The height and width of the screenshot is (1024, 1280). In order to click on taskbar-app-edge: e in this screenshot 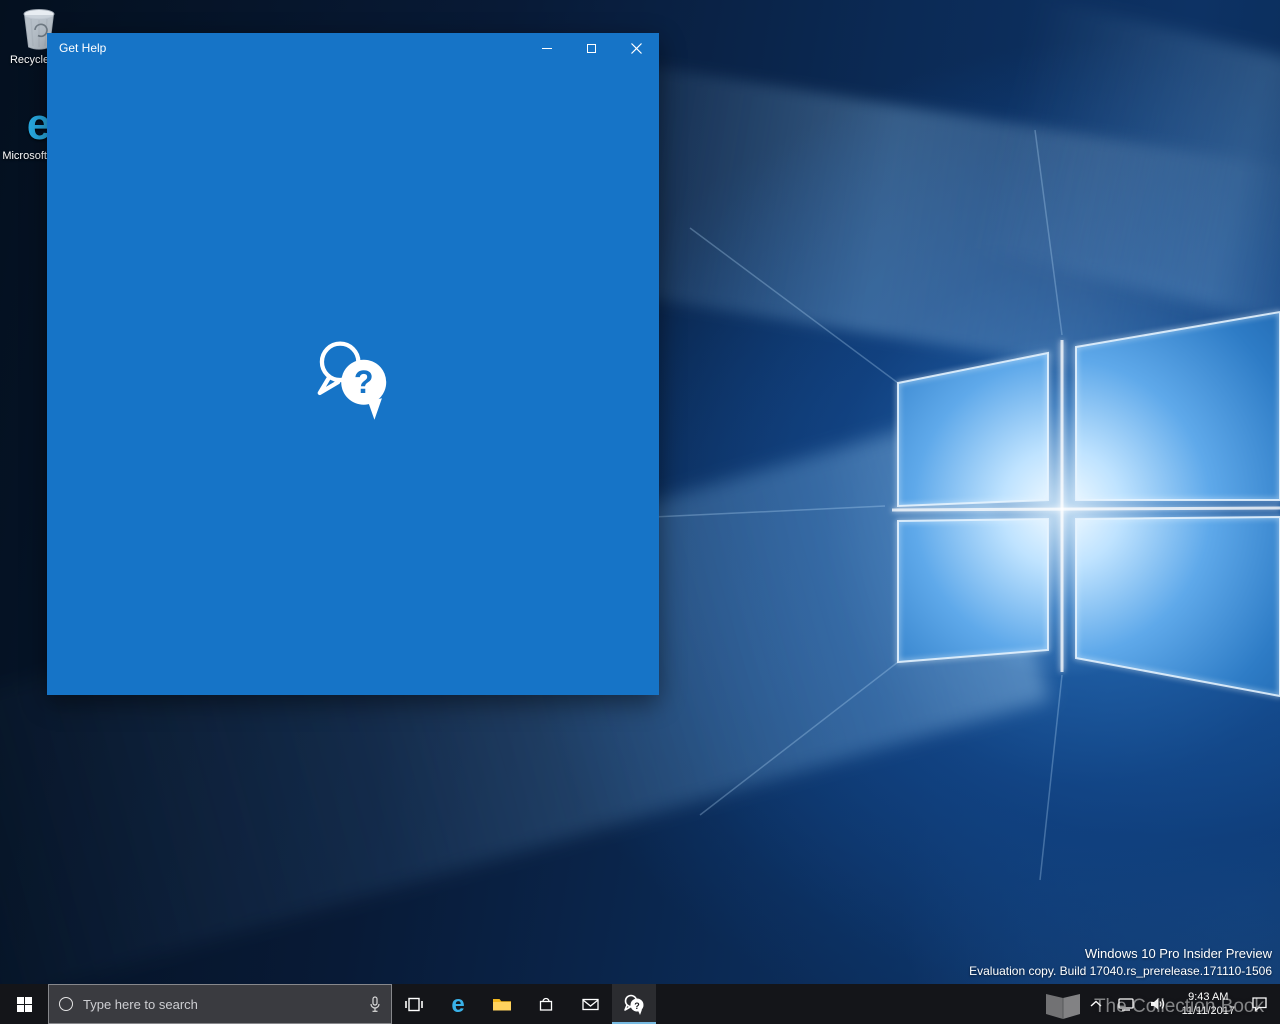, I will do `click(458, 1004)`.